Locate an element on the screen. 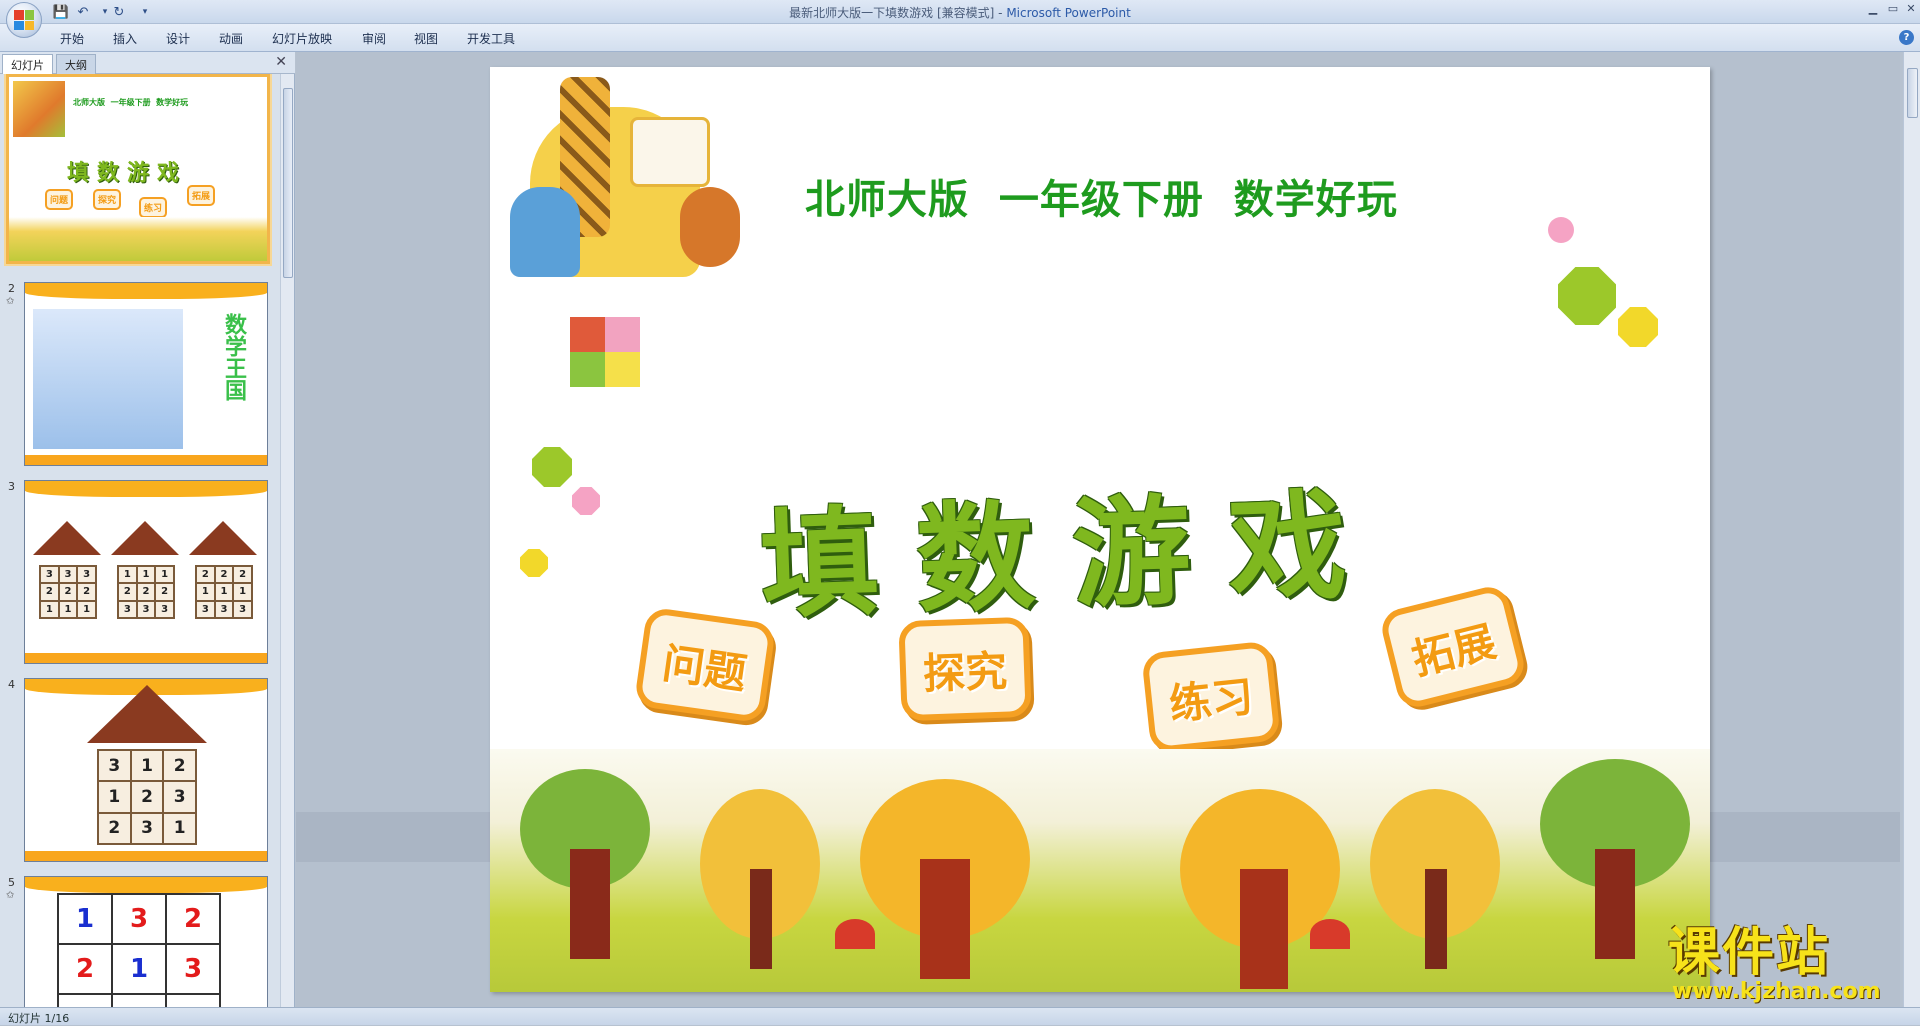  thumbnail-slide-3: 333 222 111 111 222 333 222 111 333 is located at coordinates (146, 572).